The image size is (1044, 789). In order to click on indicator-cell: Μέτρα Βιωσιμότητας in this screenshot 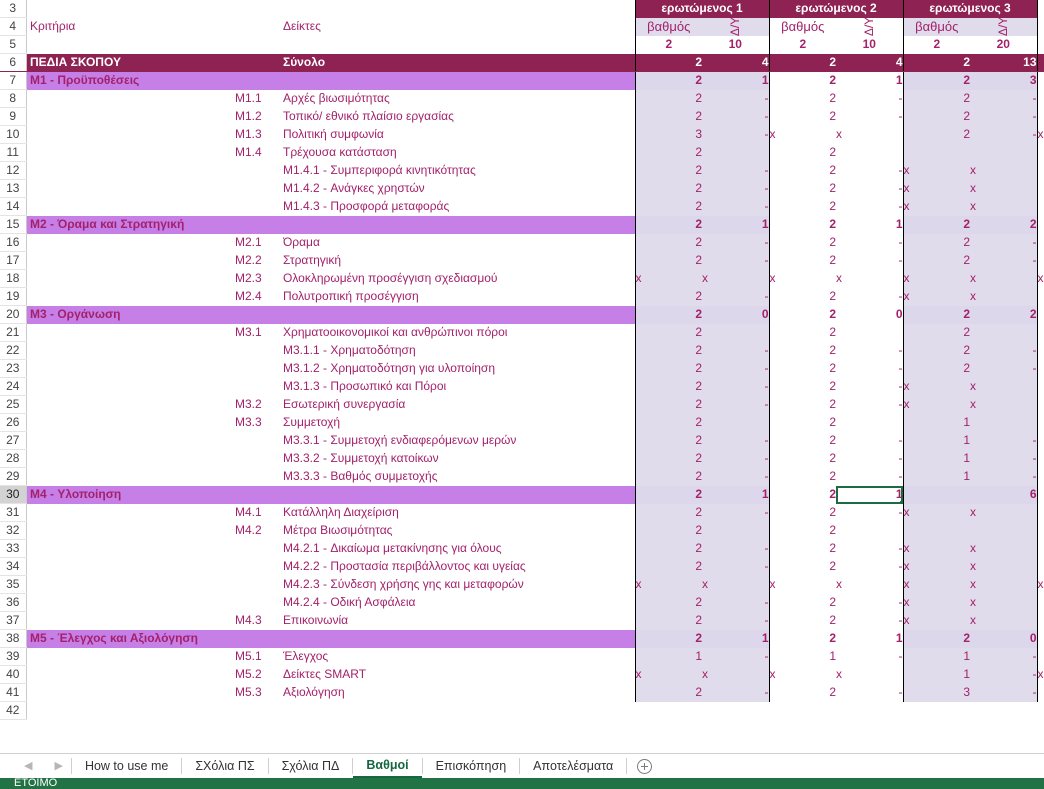, I will do `click(459, 531)`.